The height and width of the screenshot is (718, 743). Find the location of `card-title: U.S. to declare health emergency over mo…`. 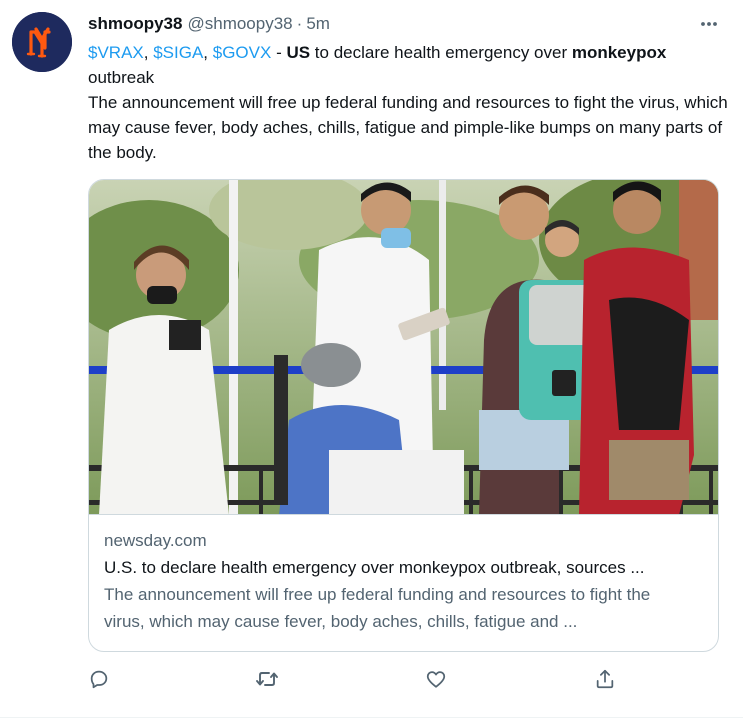

card-title: U.S. to declare health emergency over mo… is located at coordinates (374, 567).